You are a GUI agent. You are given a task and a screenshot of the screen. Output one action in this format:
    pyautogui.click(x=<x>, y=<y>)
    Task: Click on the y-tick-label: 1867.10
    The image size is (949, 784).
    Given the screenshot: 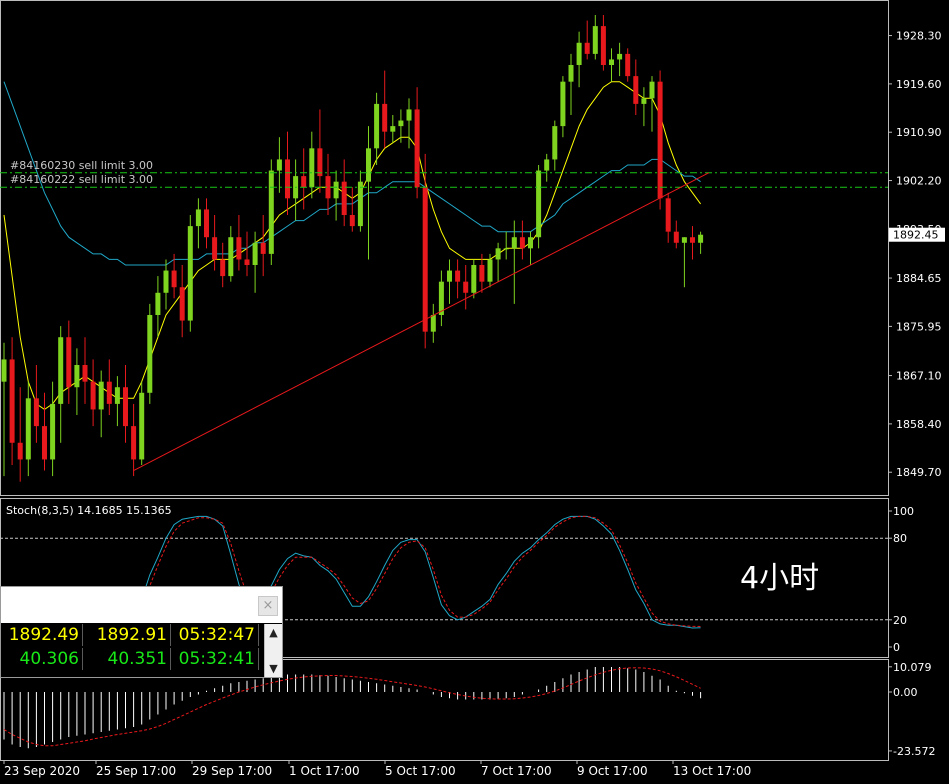 What is the action you would take?
    pyautogui.click(x=919, y=376)
    